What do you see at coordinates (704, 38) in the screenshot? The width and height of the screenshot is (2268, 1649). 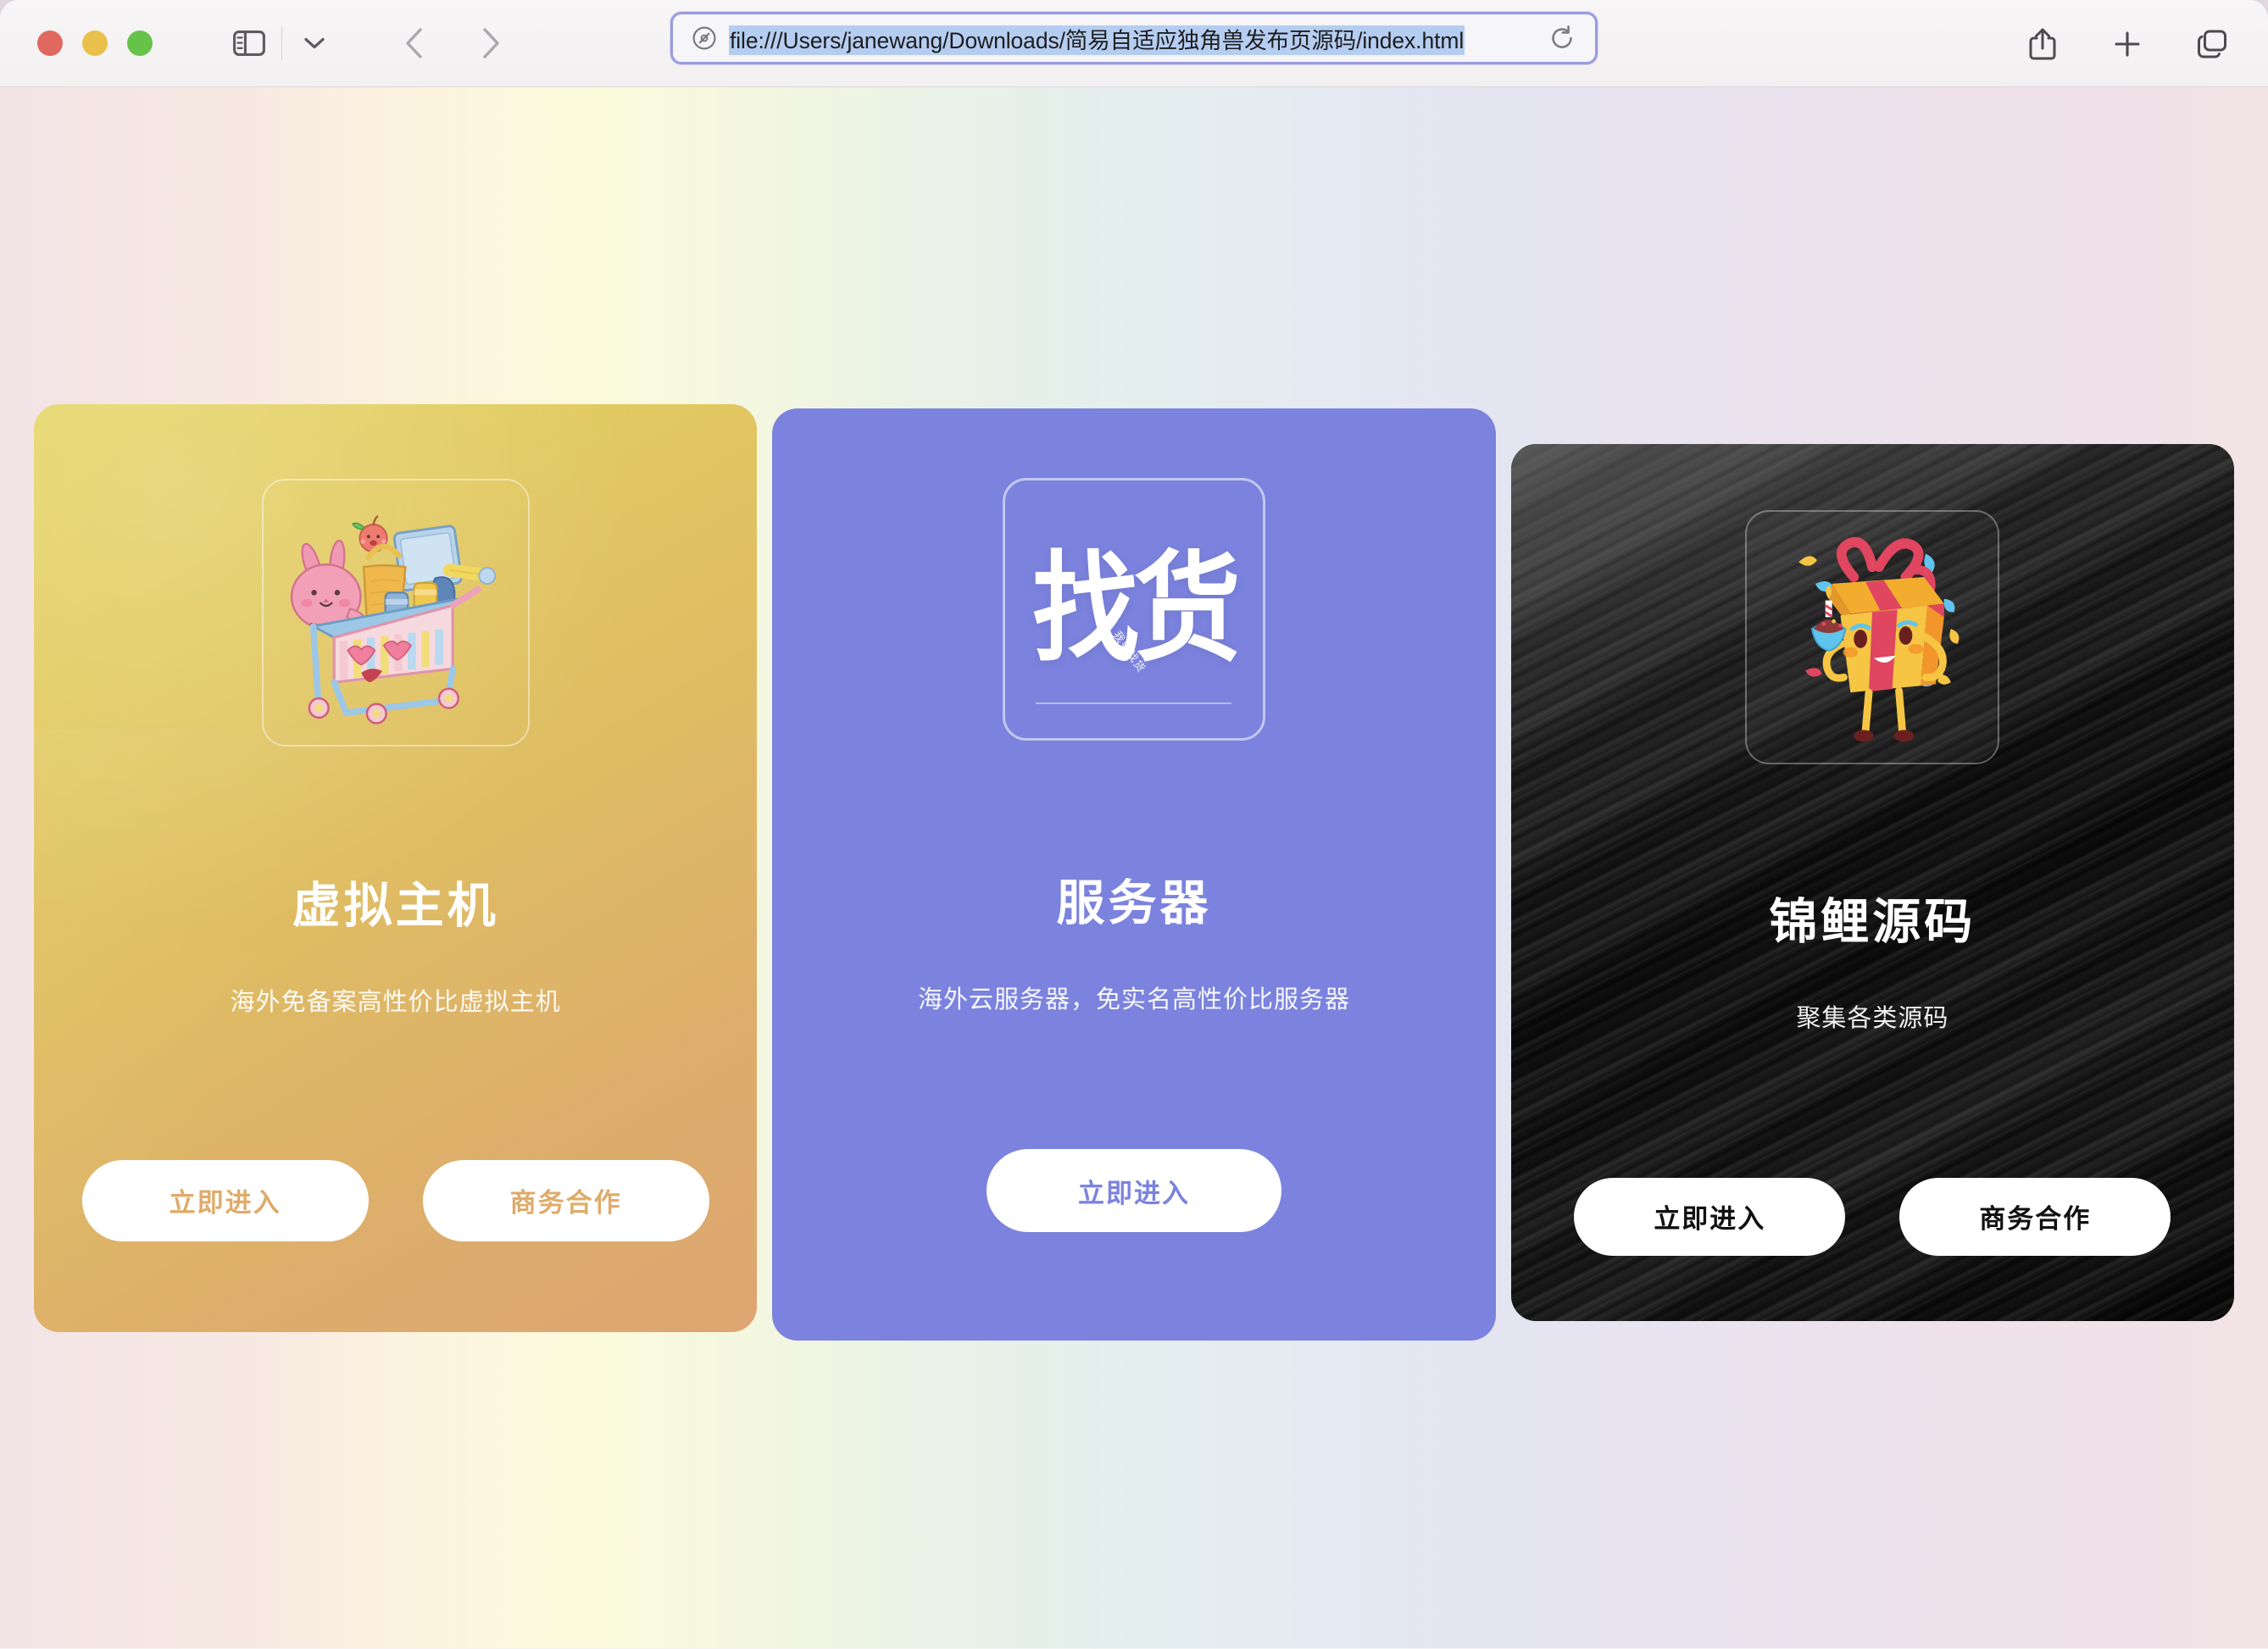 I see `shield-privacy-icon` at bounding box center [704, 38].